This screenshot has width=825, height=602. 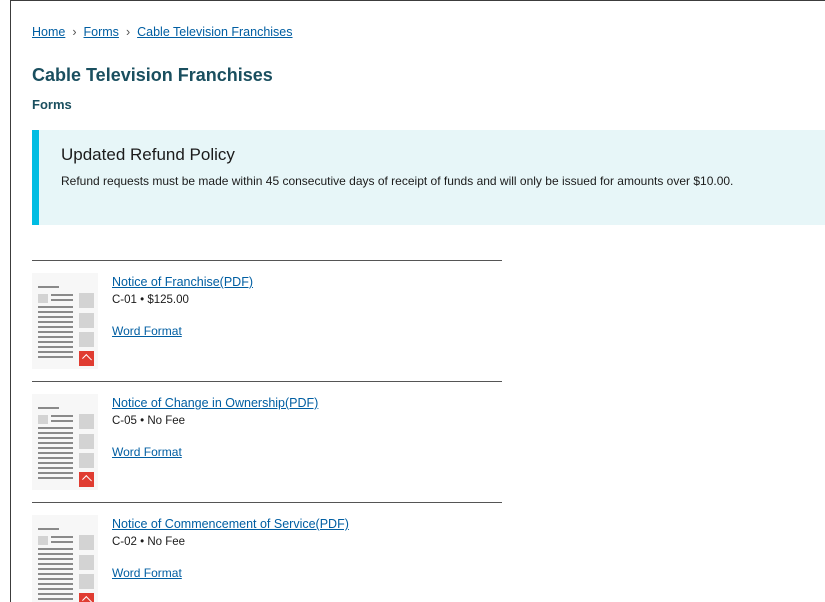 I want to click on alert-heading: Updated Refund Policy, so click(x=148, y=154).